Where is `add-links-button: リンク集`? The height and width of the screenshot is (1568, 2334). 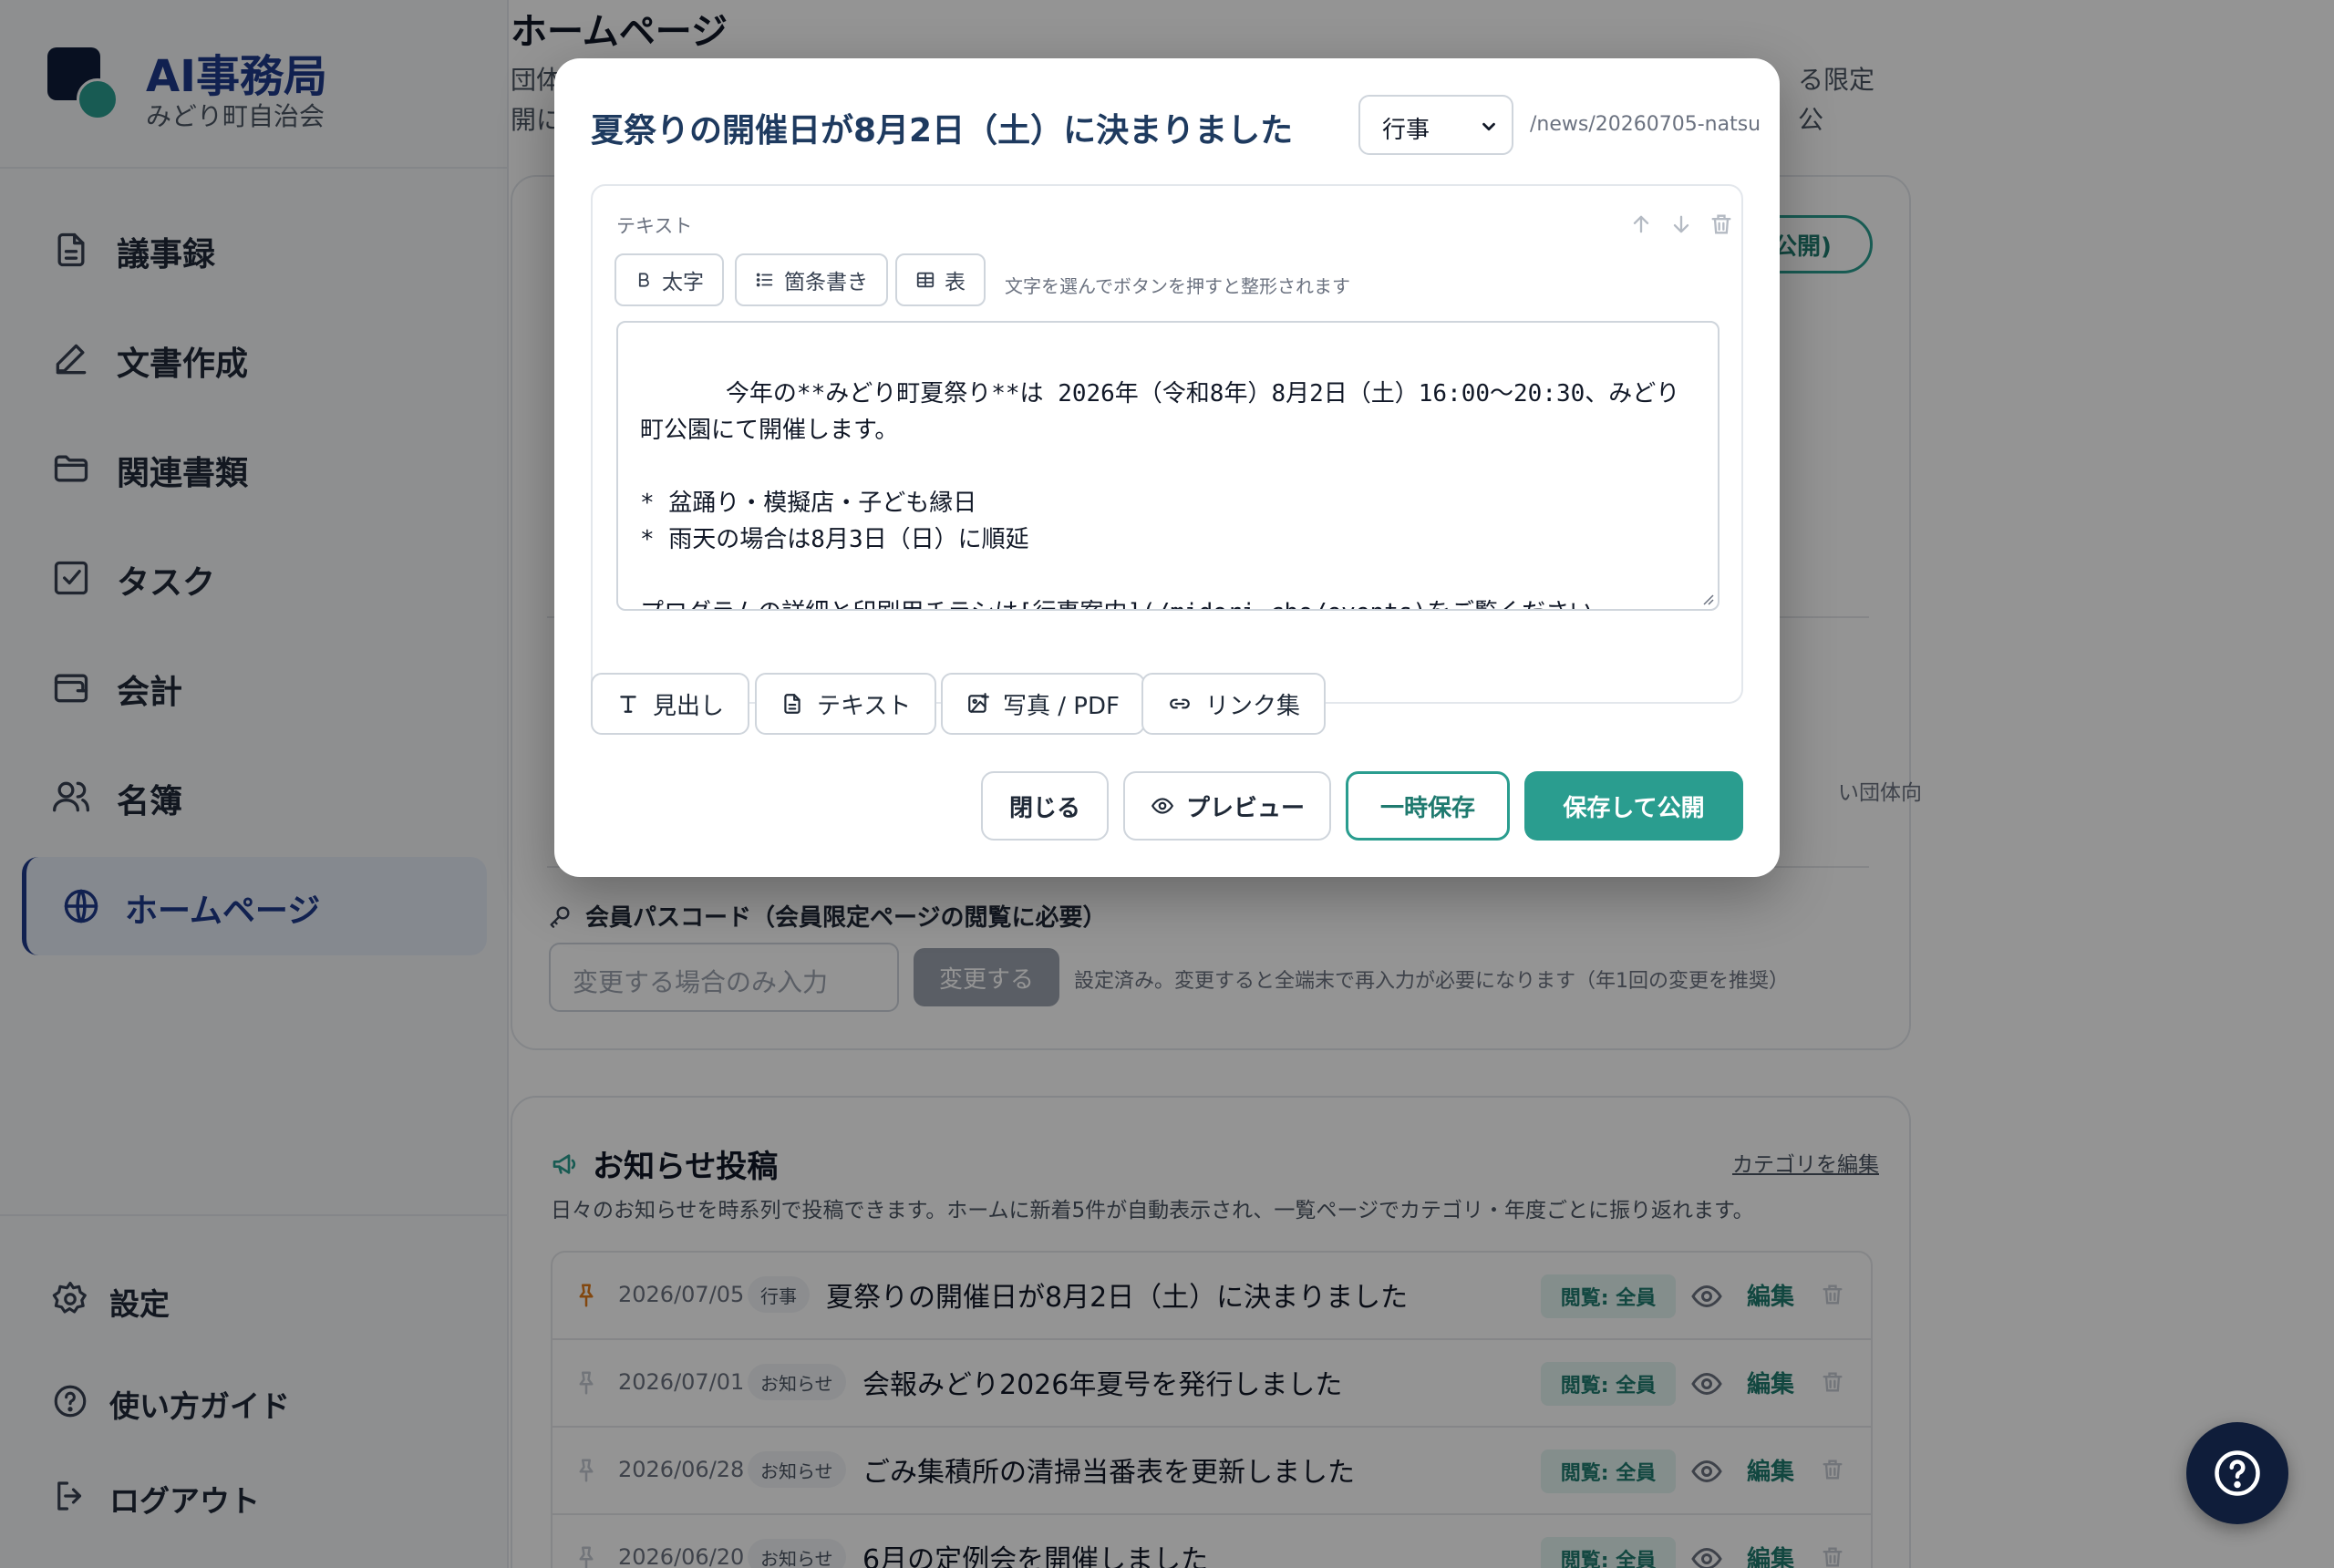 add-links-button: リンク集 is located at coordinates (1234, 704).